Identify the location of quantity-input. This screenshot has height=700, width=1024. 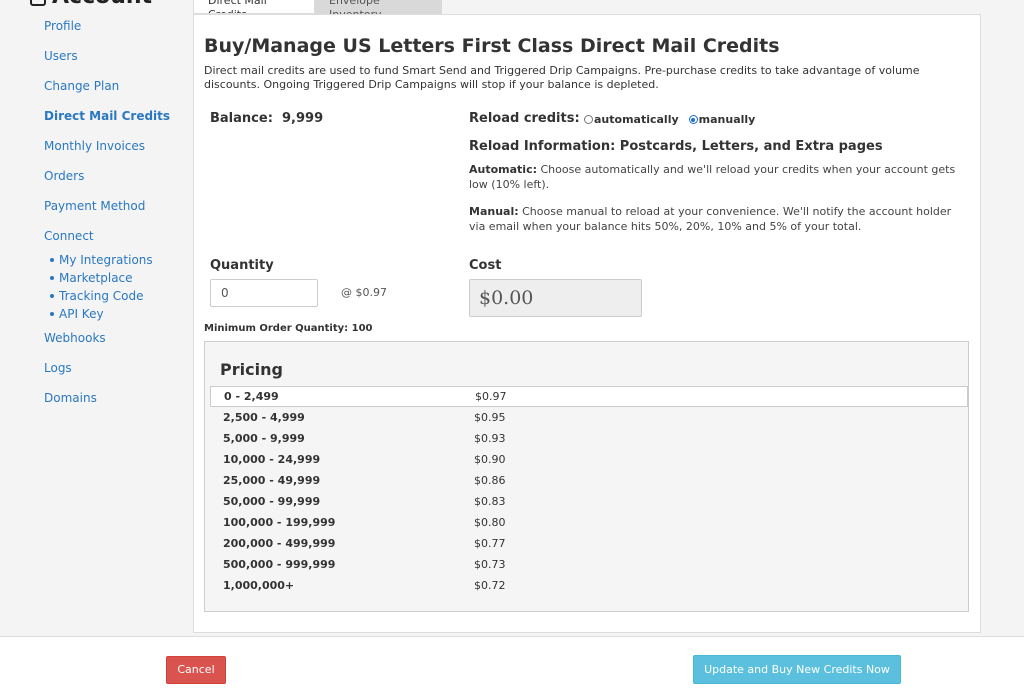
(264, 293).